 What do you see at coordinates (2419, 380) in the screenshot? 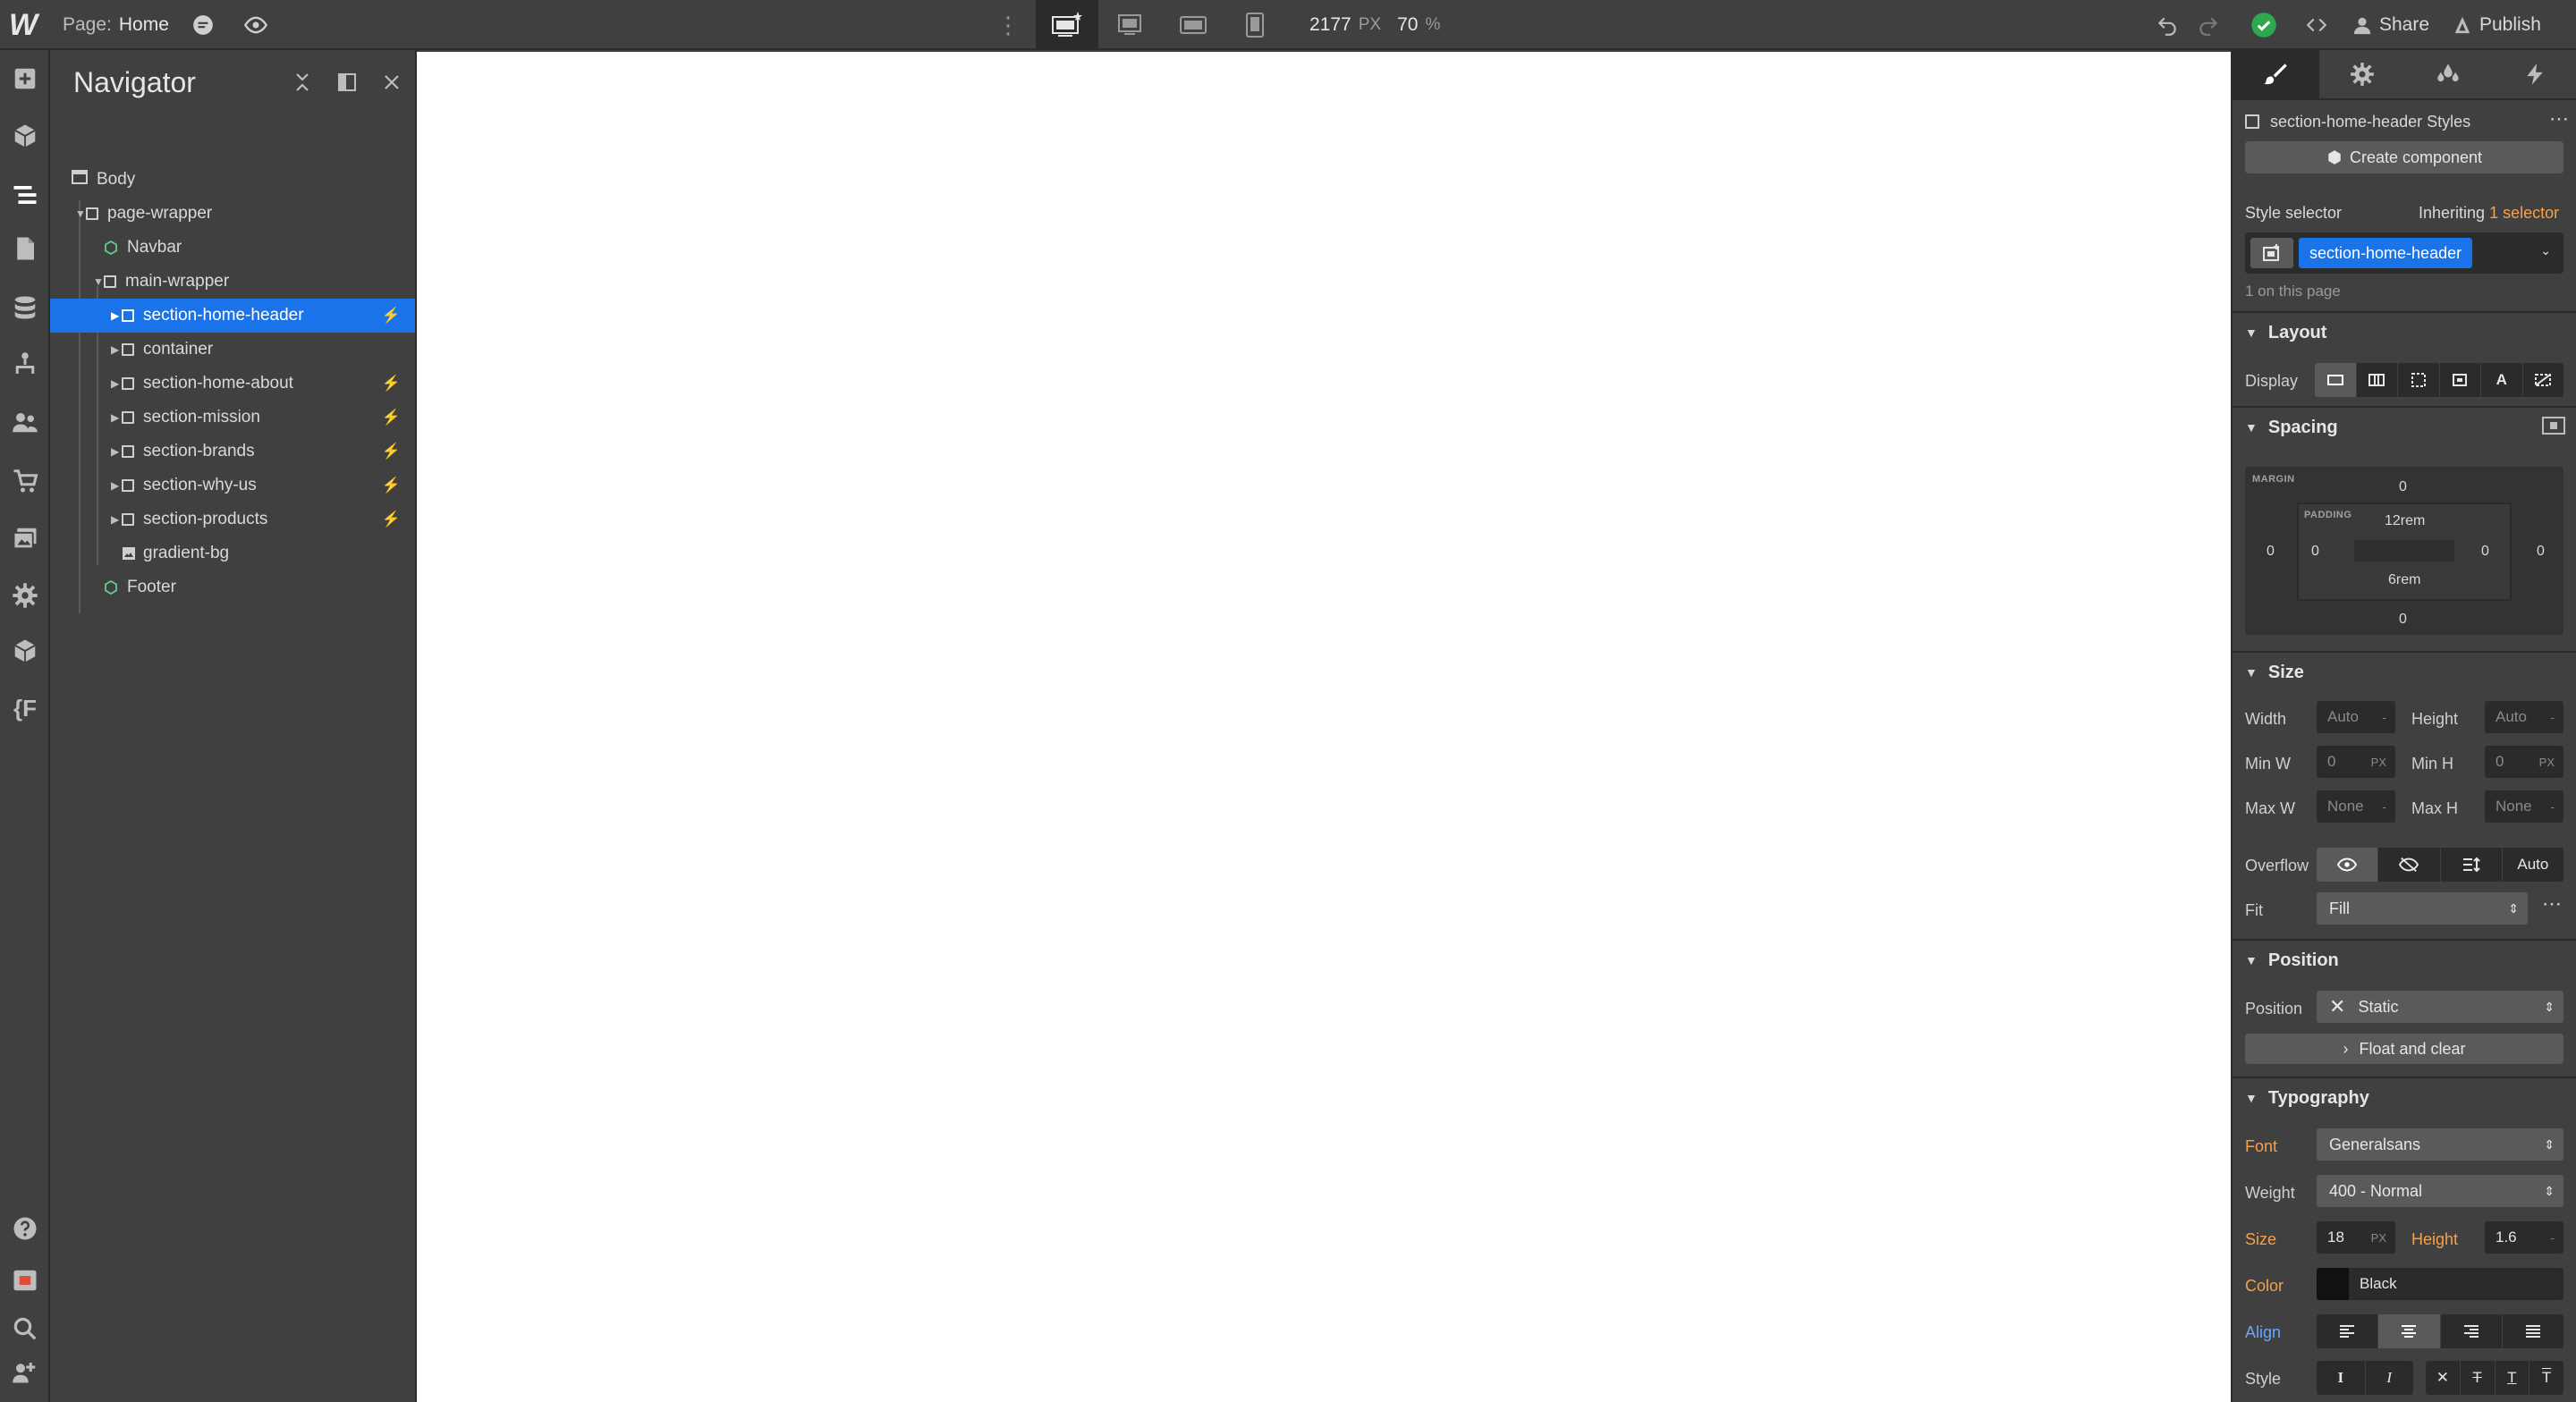
I see `display-grid-icon` at bounding box center [2419, 380].